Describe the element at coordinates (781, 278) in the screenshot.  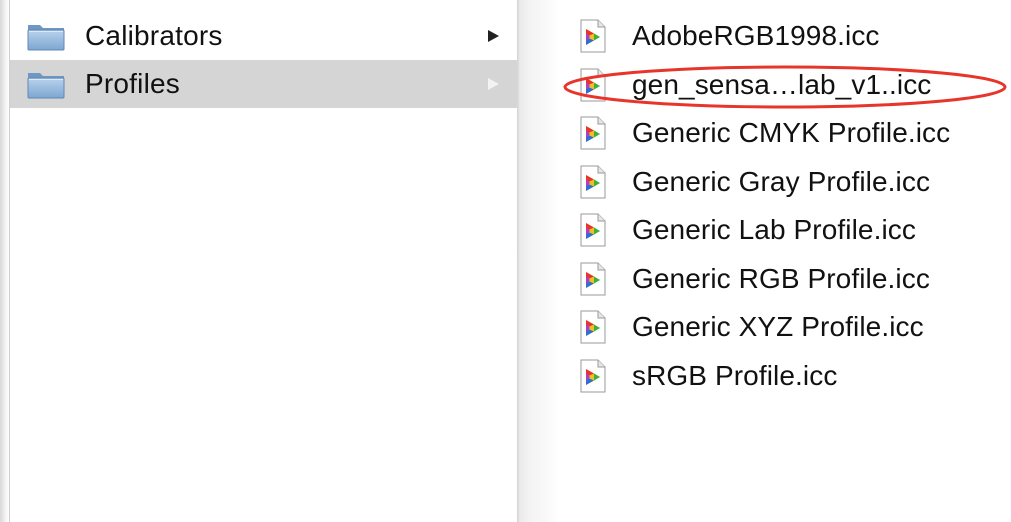
I see `file-label: Generic RGB Profile.icc` at that location.